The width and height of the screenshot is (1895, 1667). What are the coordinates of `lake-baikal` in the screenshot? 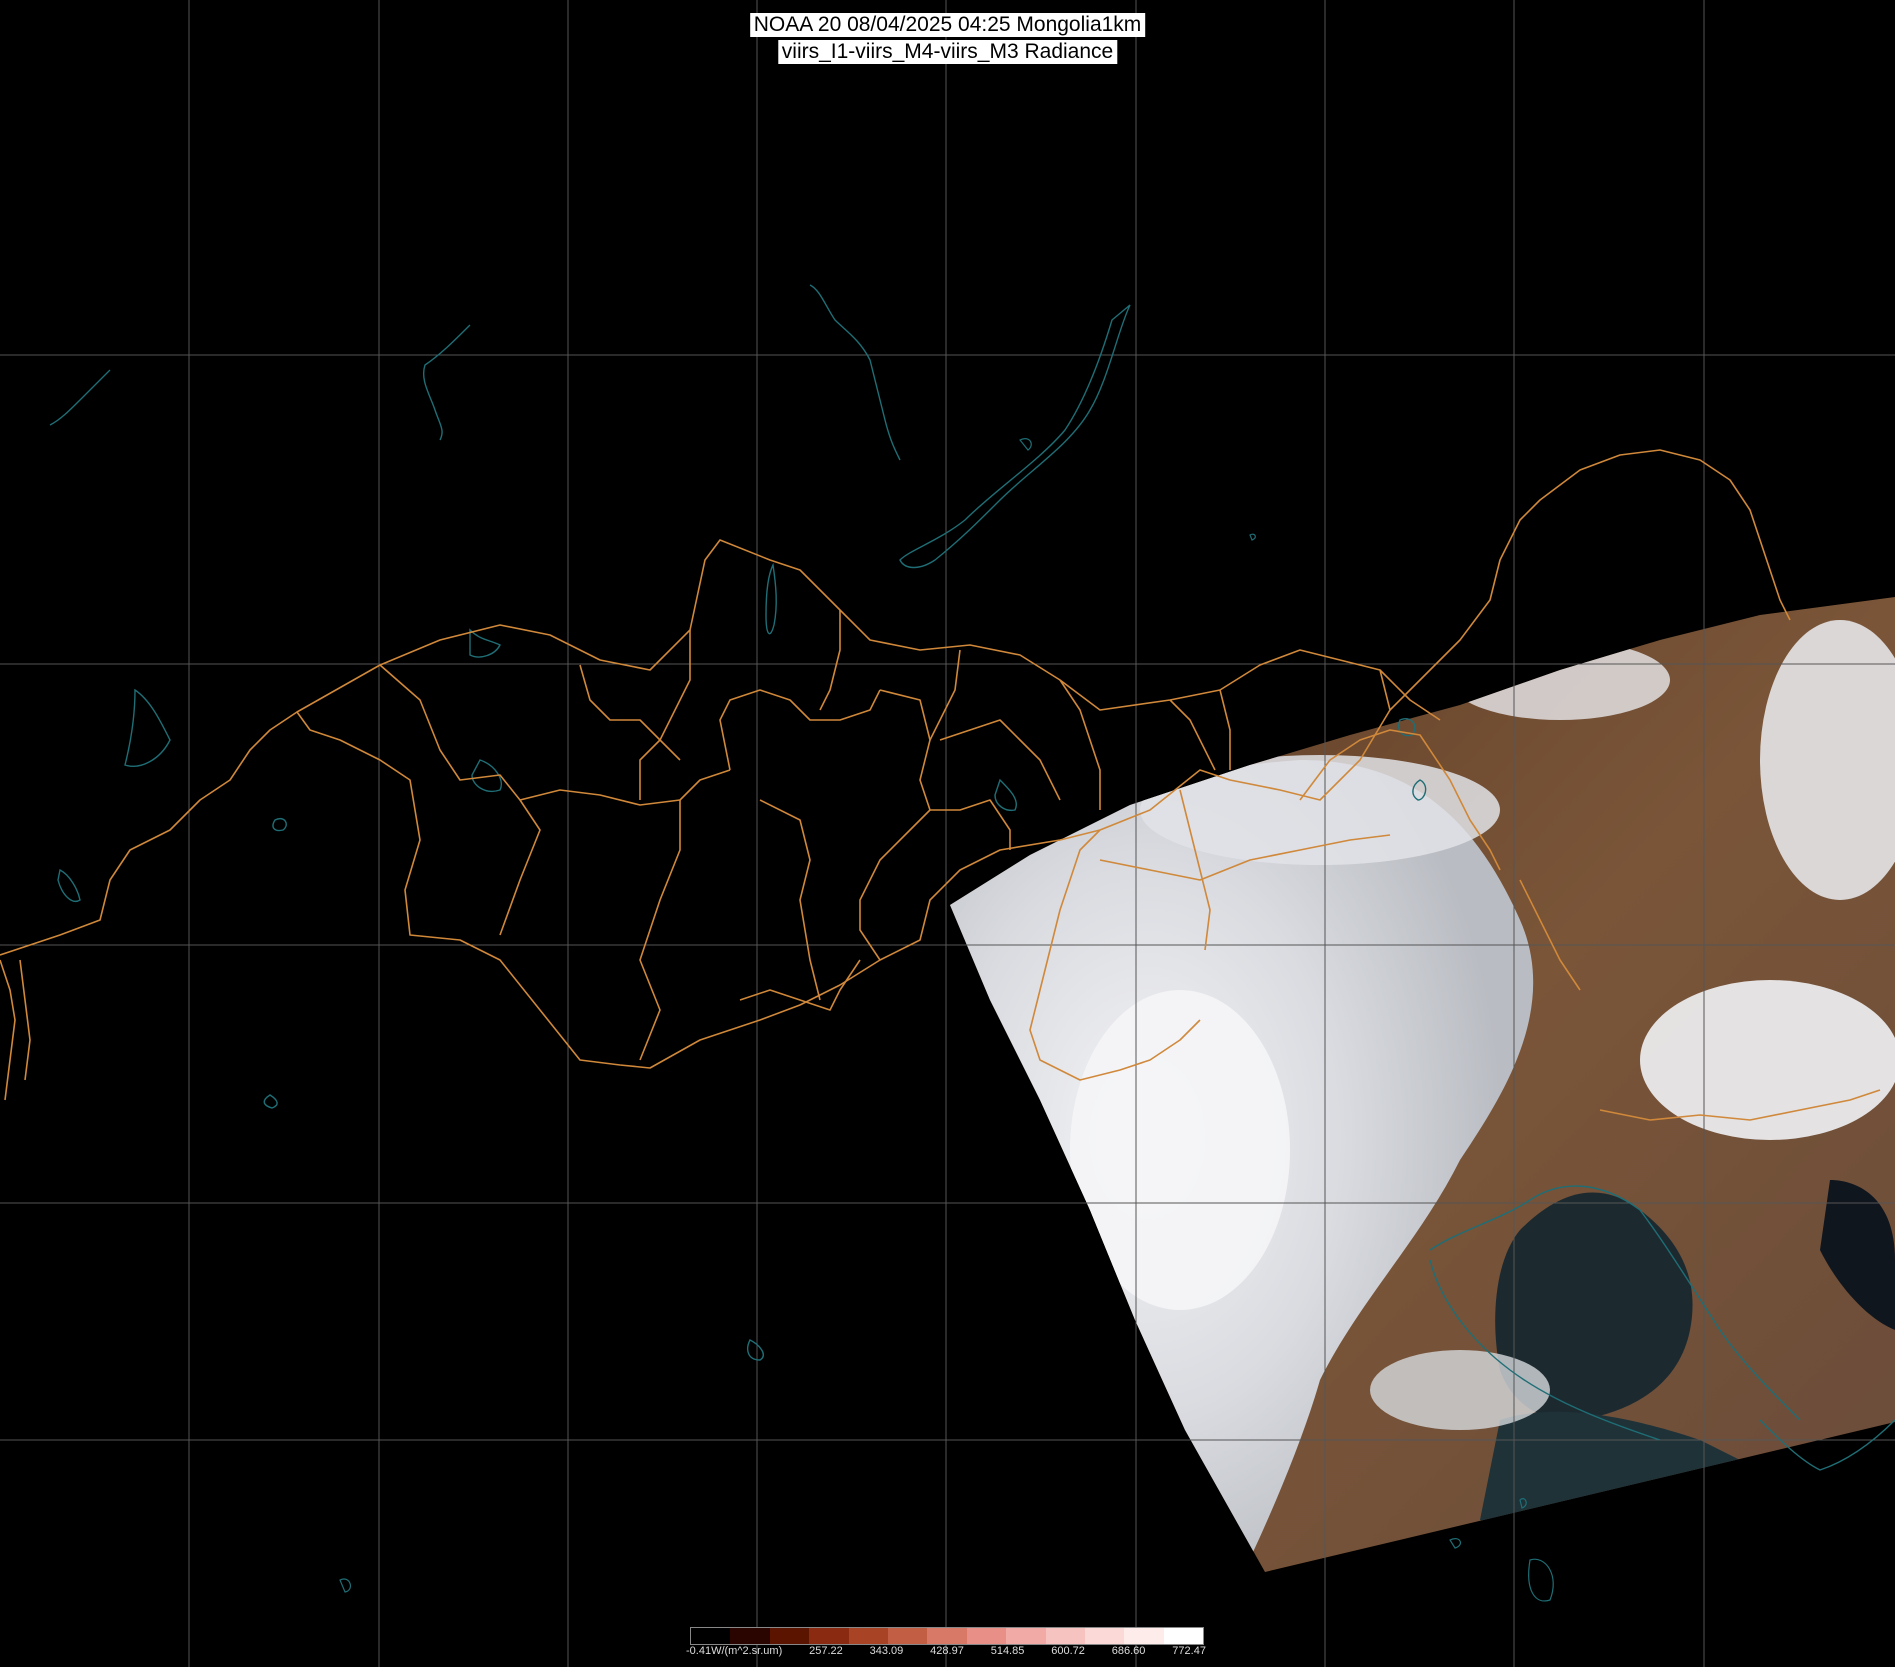 It's located at (1015, 436).